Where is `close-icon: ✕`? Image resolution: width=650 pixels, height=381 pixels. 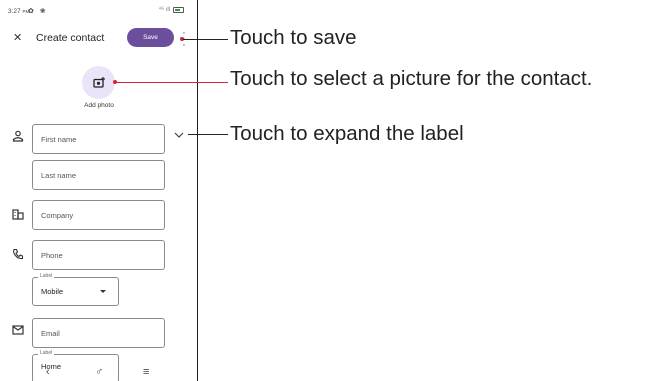
close-icon: ✕ is located at coordinates (17, 37).